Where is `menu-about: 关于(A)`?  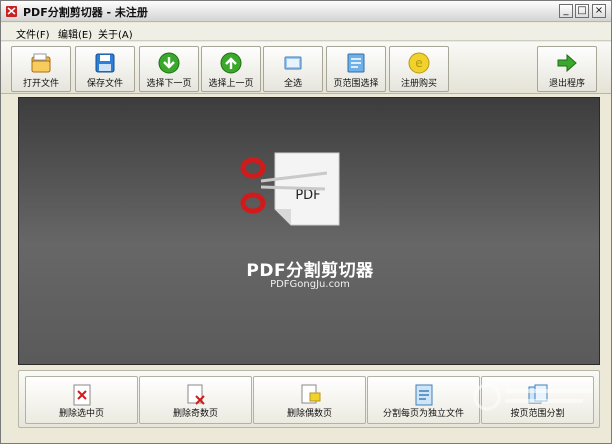
menu-about: 关于(A) is located at coordinates (115, 33).